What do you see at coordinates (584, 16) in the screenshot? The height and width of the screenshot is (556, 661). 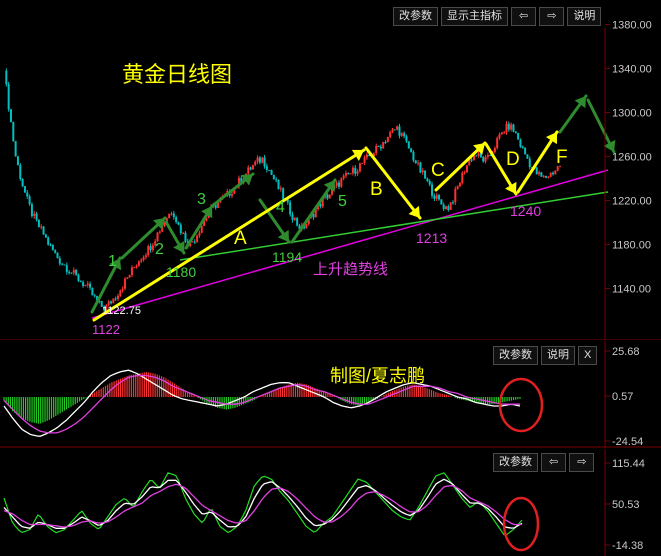 I see `help-button: 说明` at bounding box center [584, 16].